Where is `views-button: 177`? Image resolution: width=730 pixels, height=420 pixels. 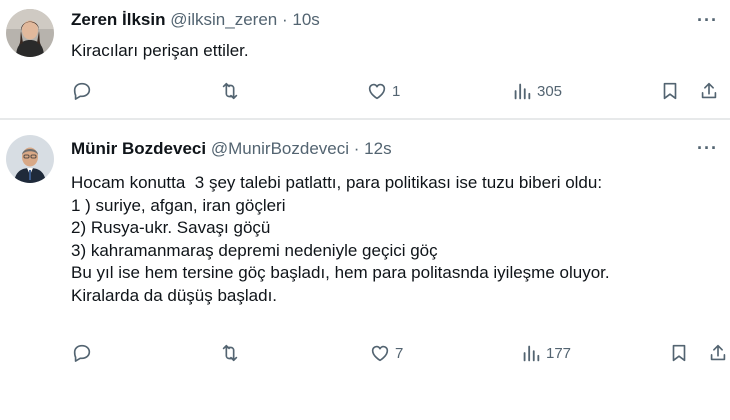 views-button: 177 is located at coordinates (545, 353).